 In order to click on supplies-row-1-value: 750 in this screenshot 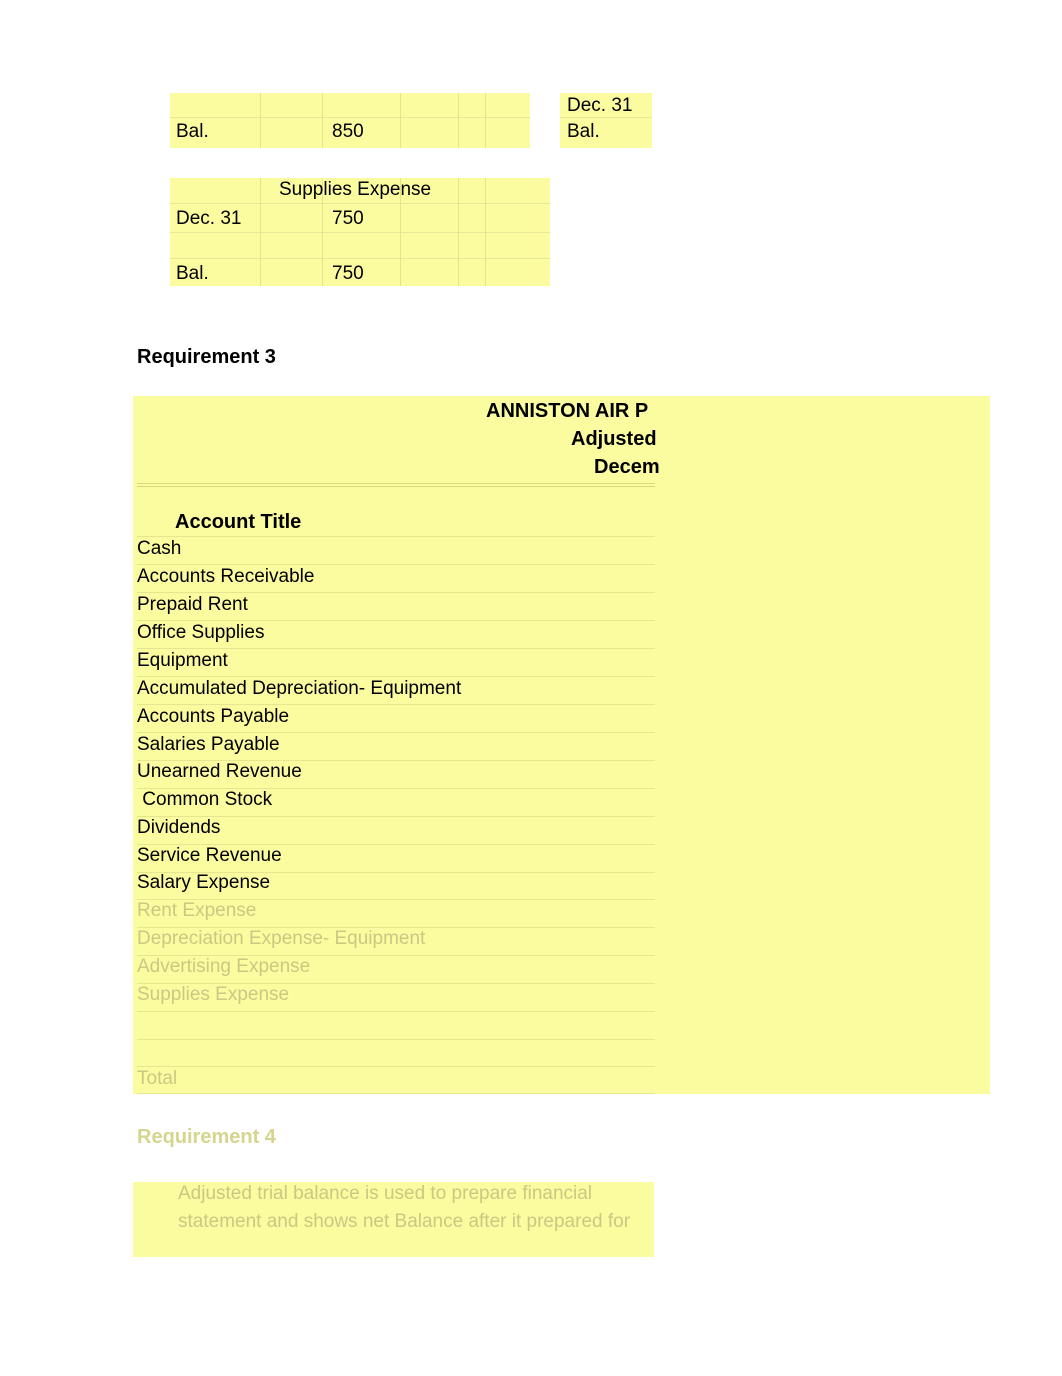, I will do `click(348, 218)`.